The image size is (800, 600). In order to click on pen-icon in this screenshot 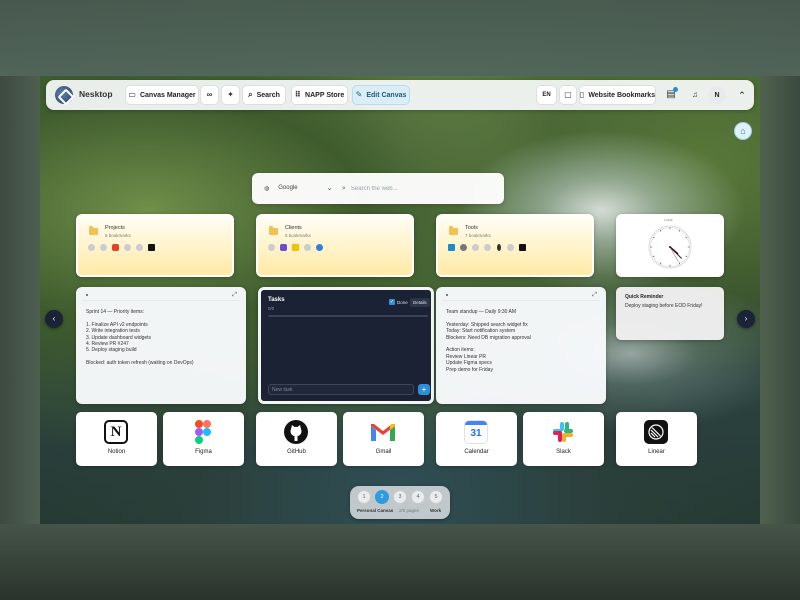, I will do `click(499, 247)`.